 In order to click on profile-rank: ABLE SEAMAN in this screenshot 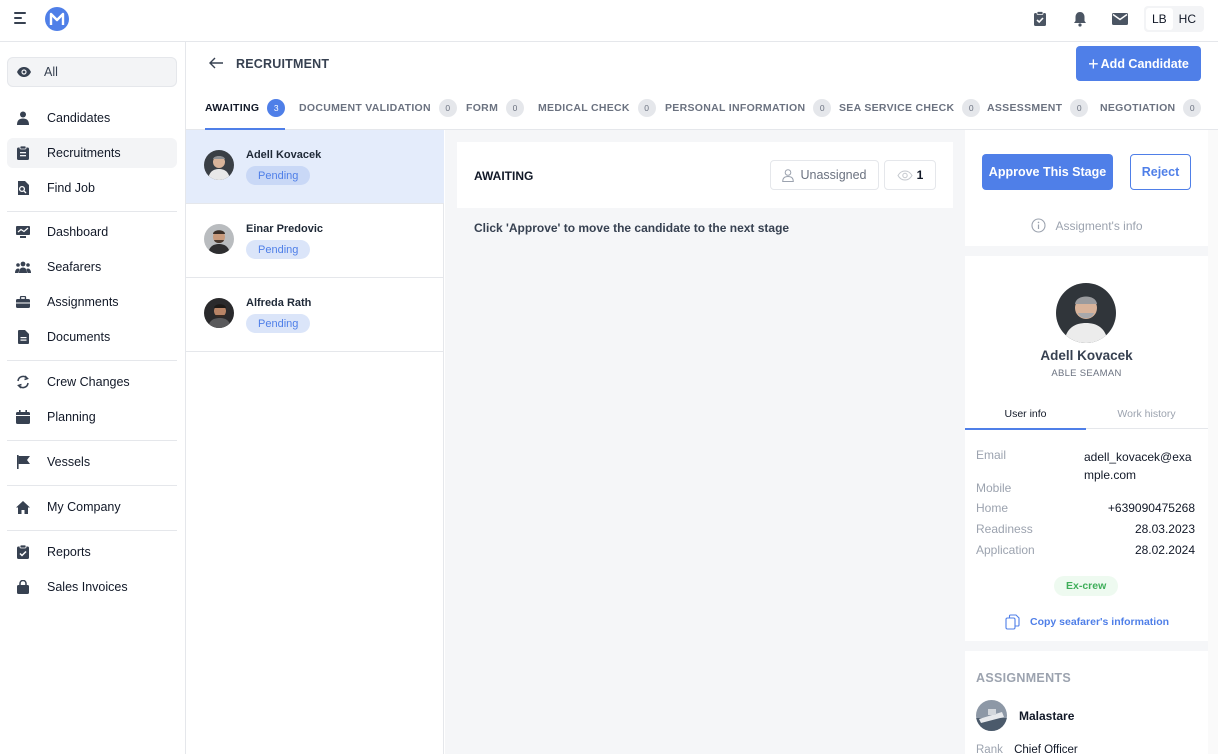, I will do `click(1086, 373)`.